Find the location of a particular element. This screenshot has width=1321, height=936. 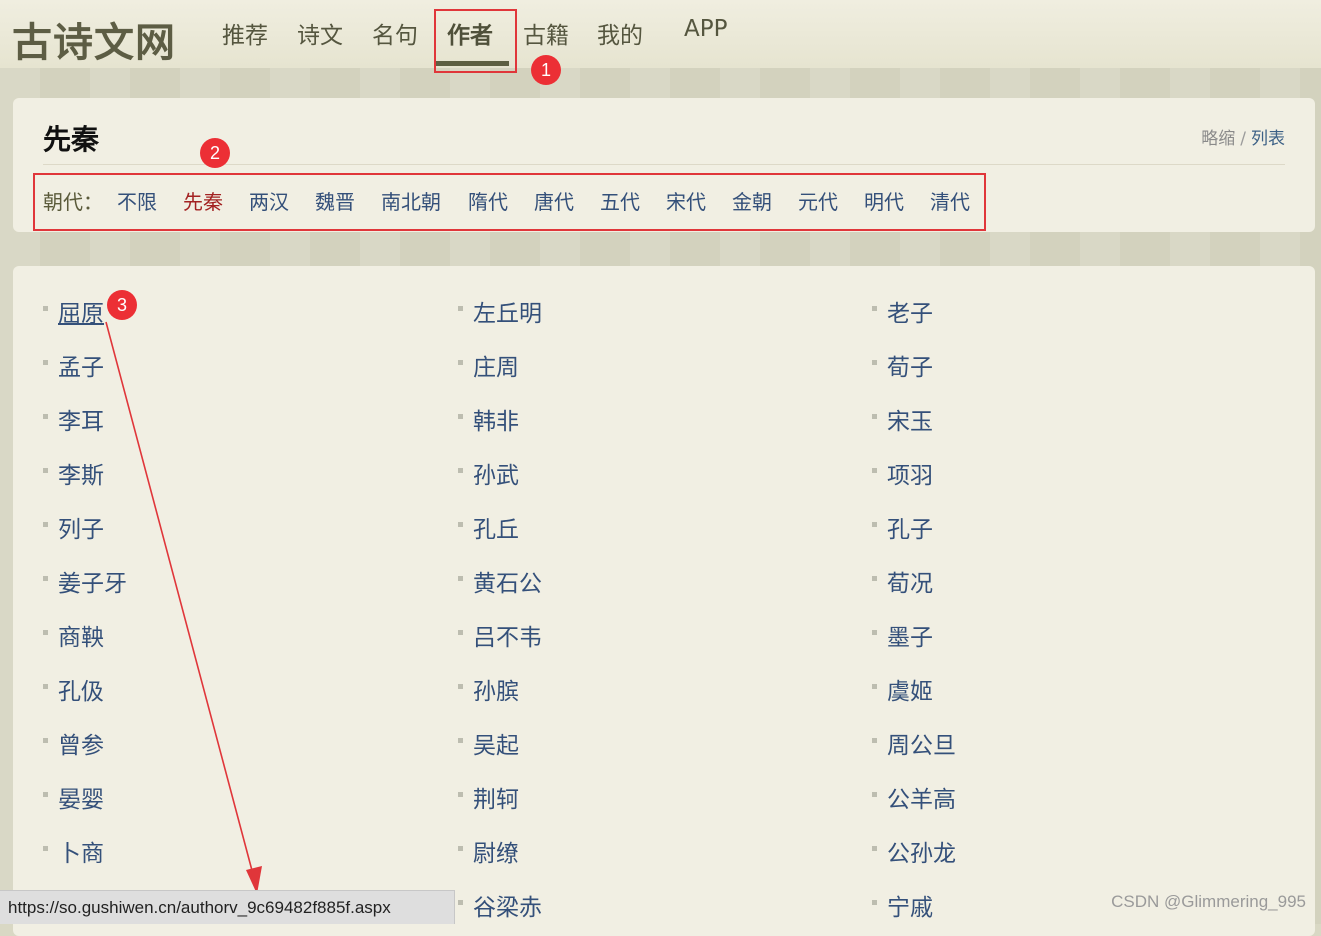

watermark: CSDN @Glimmering_995 is located at coordinates (1208, 901).